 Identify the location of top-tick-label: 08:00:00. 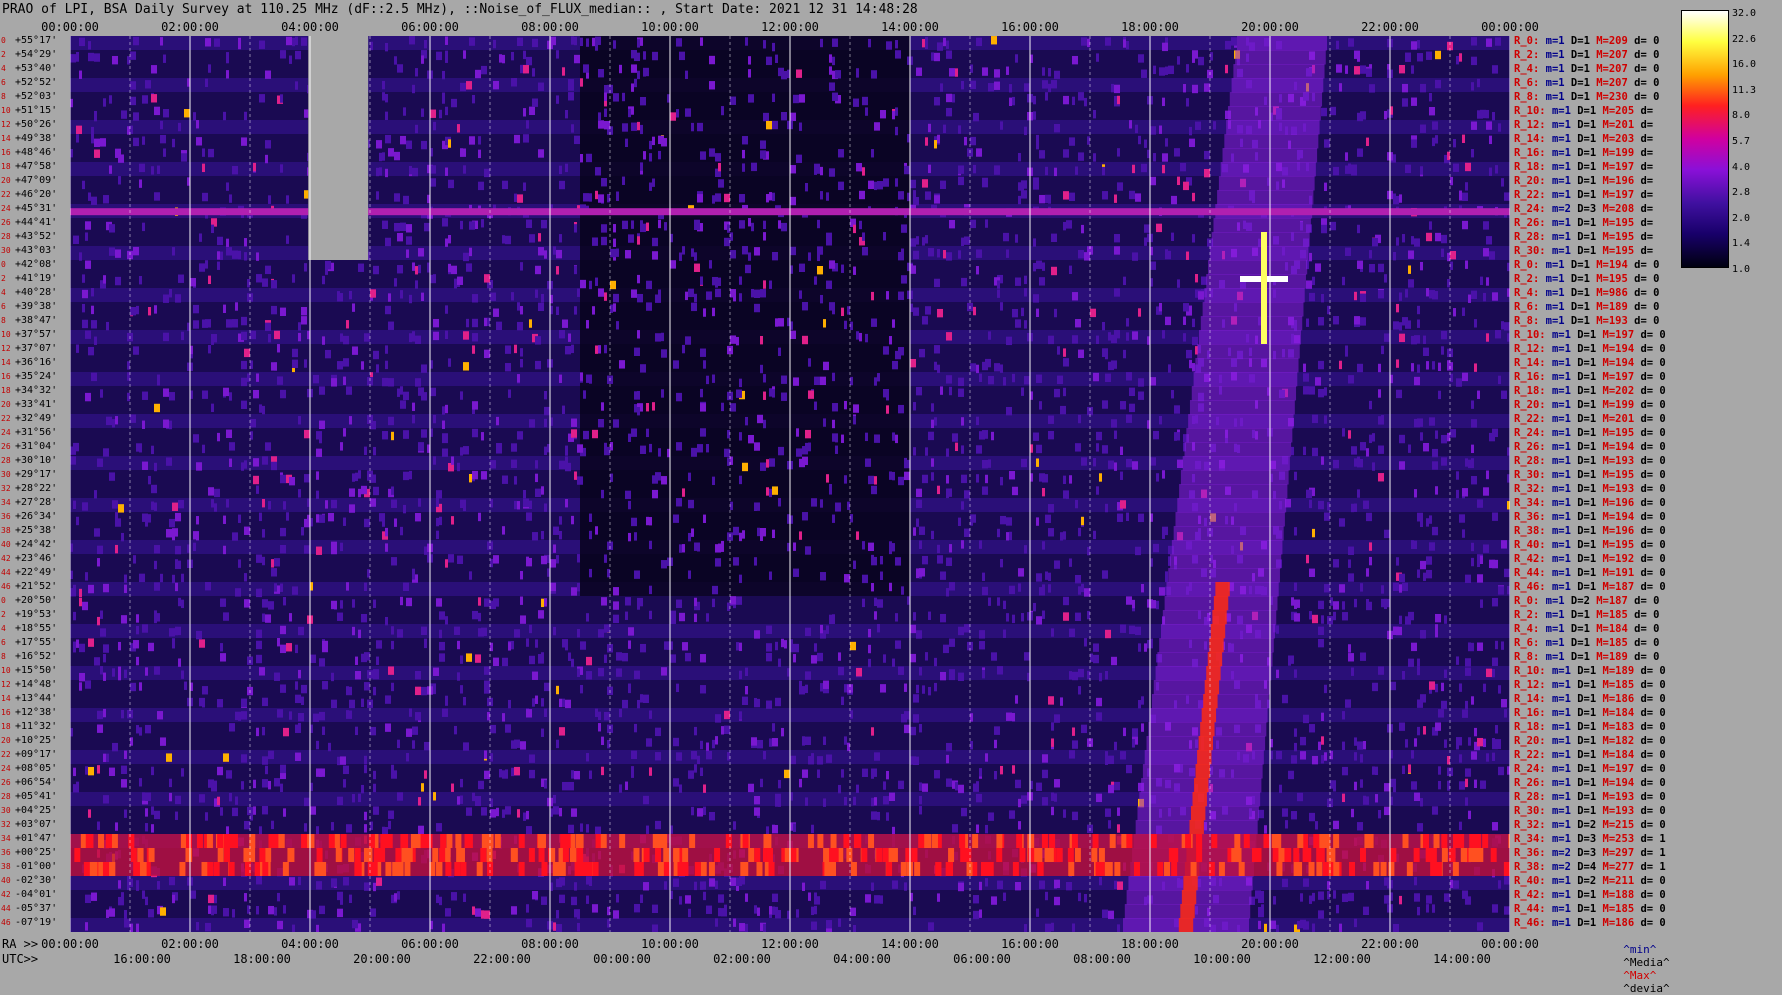
(550, 27).